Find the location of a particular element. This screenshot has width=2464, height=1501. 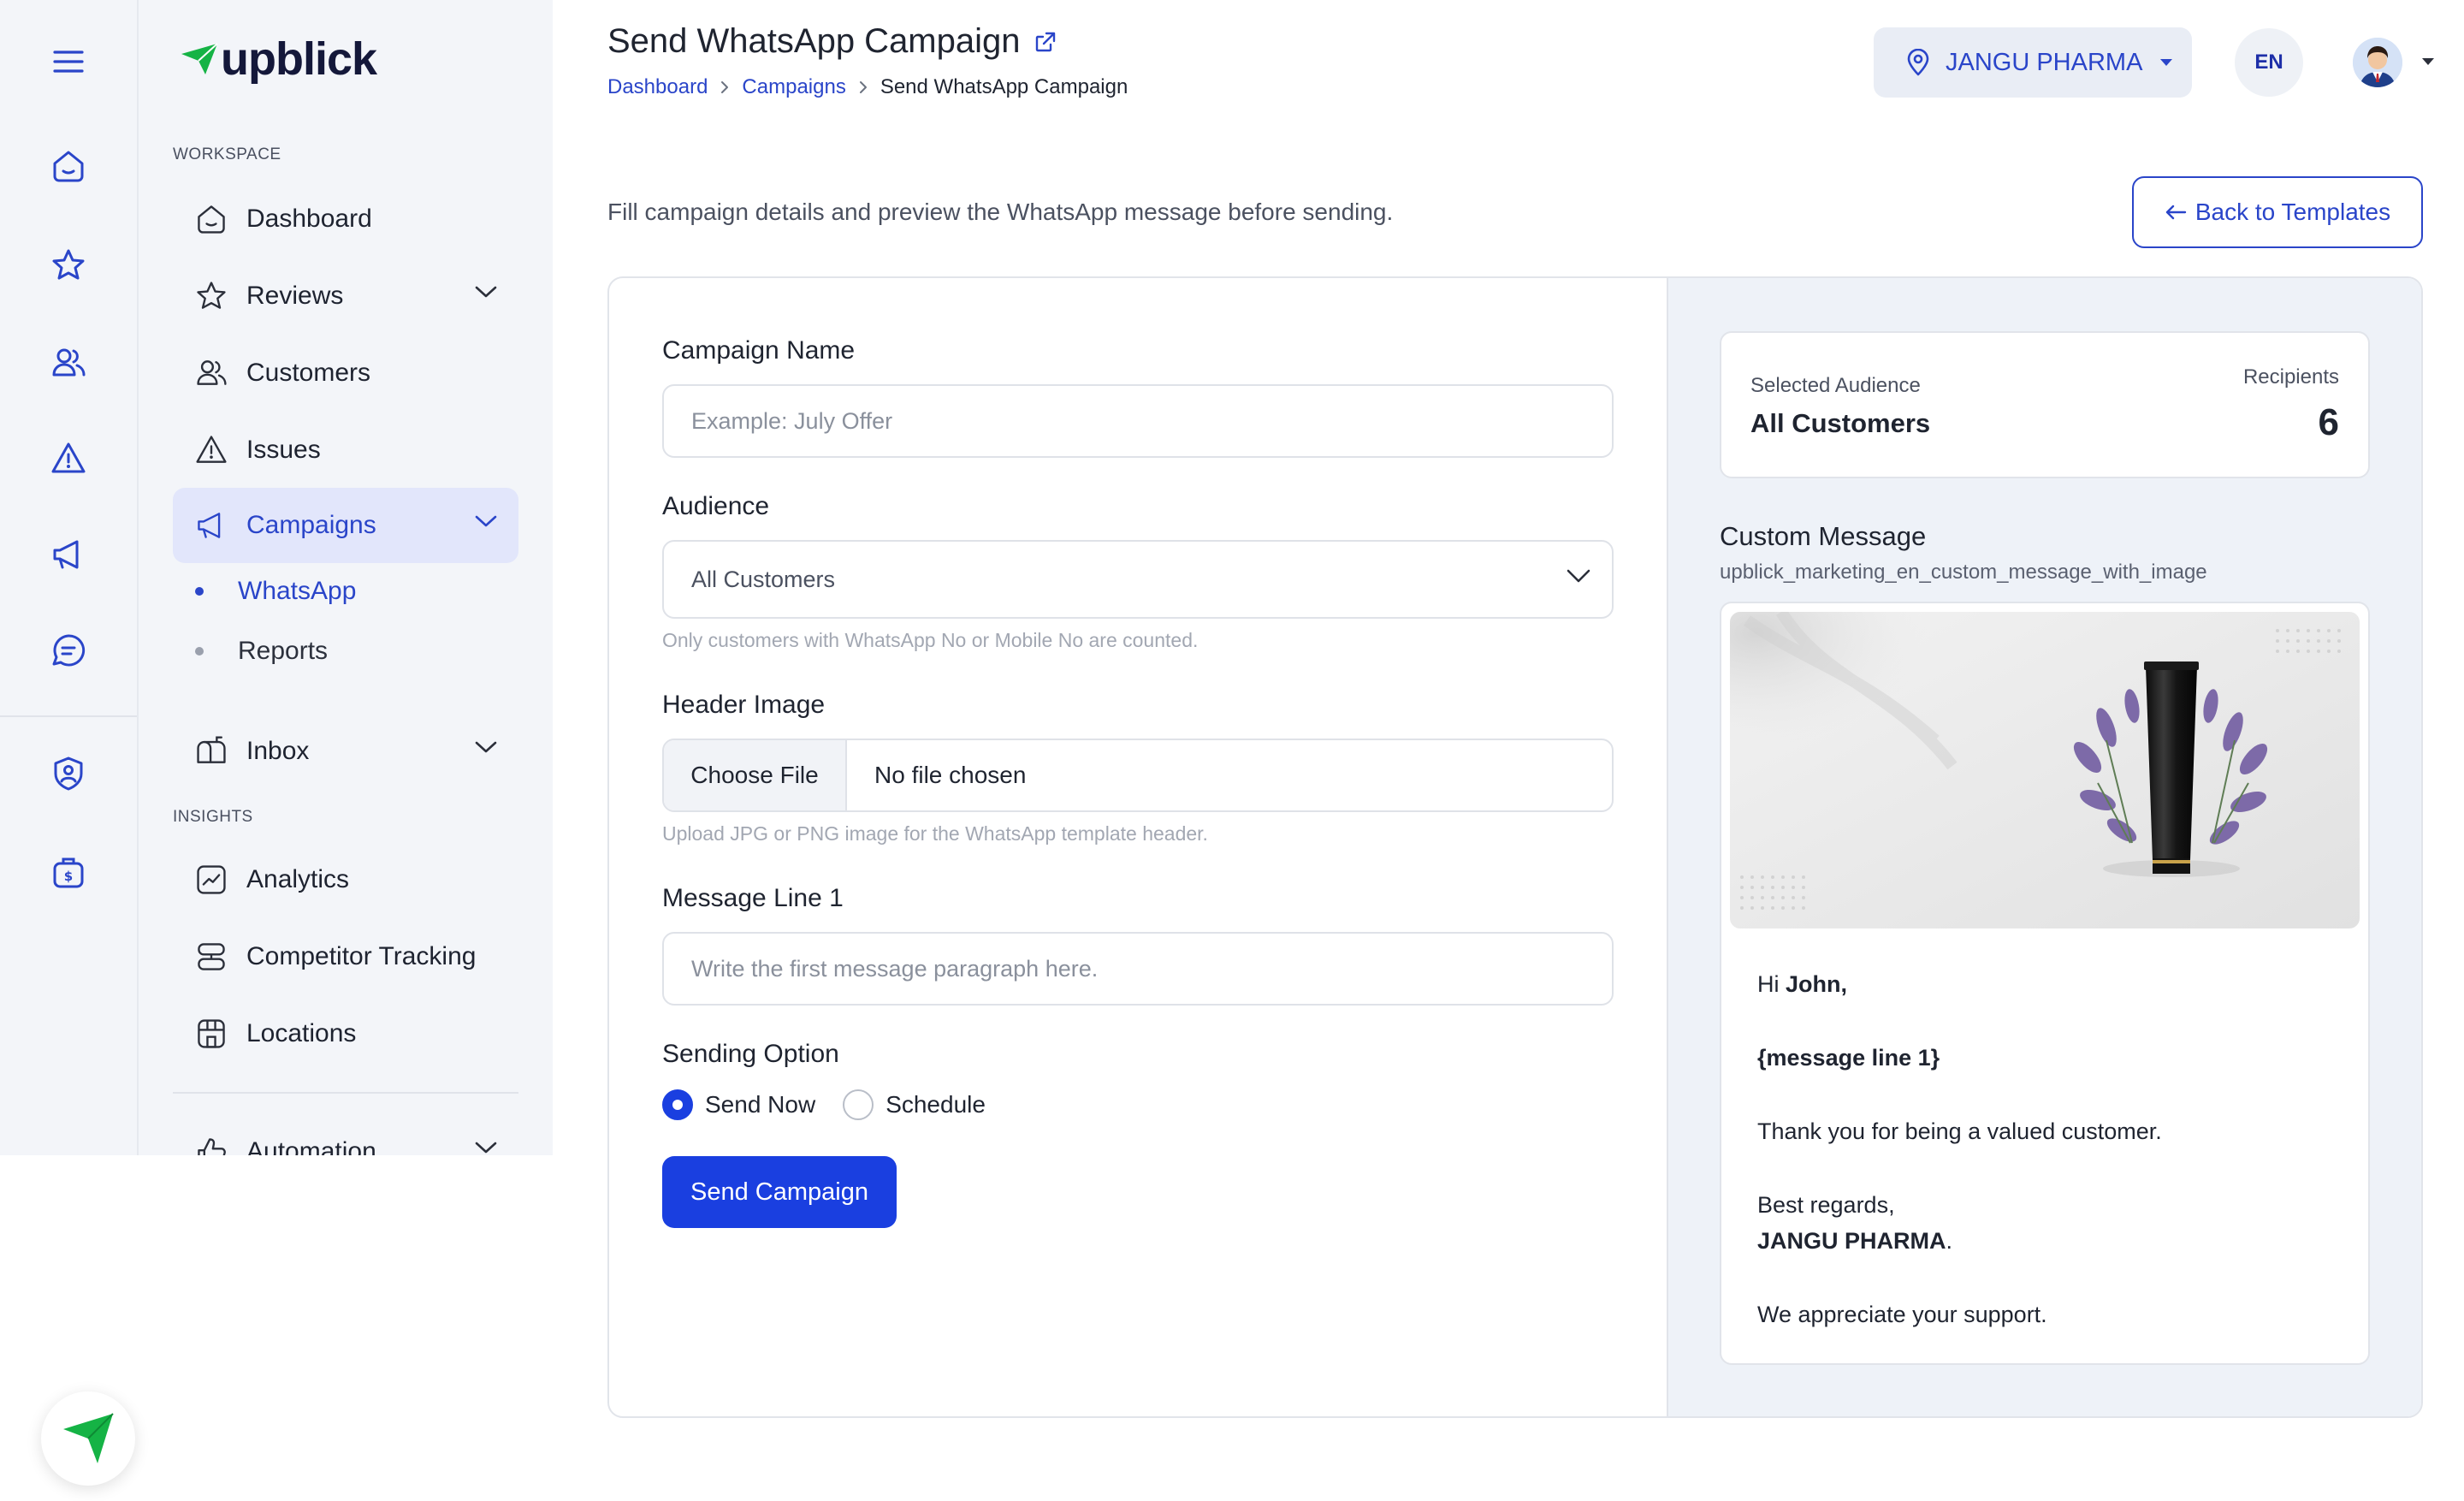

choose-file-button: Choose File is located at coordinates (755, 775).